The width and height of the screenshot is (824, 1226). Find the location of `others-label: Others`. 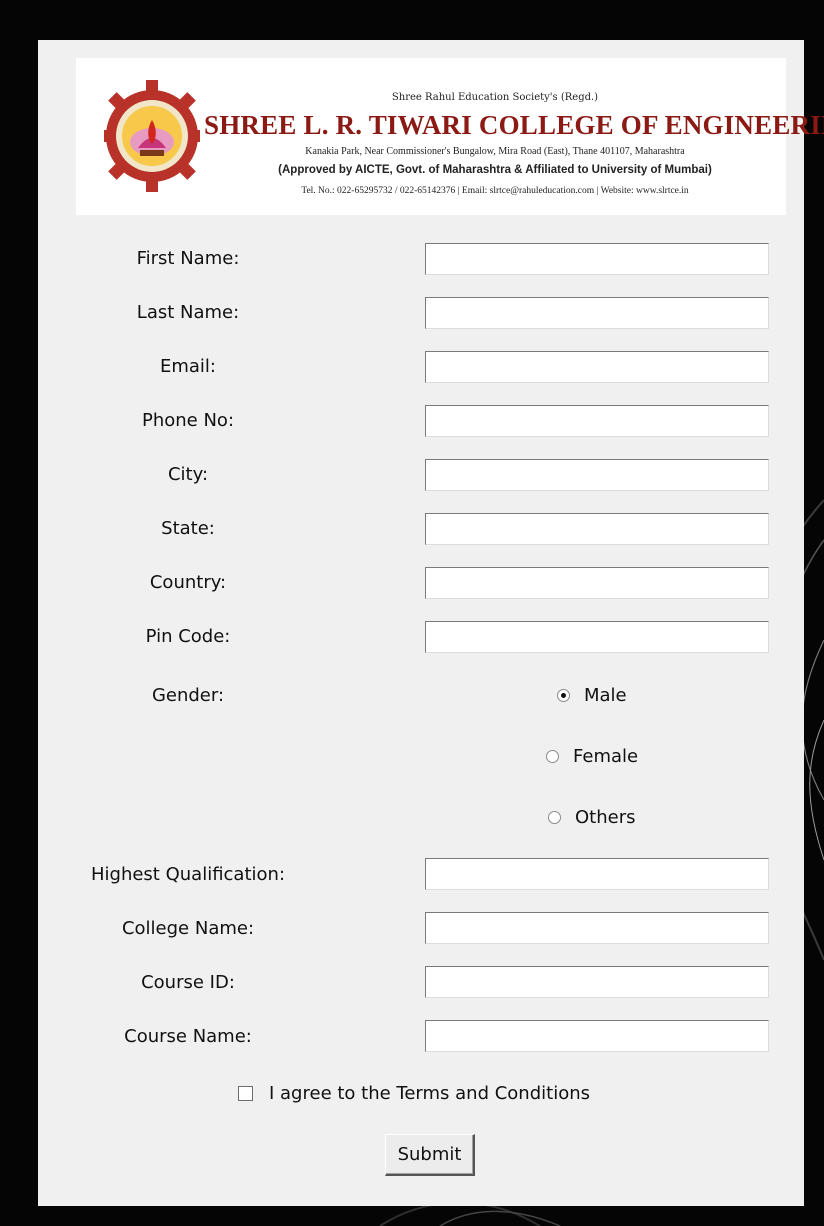

others-label: Others is located at coordinates (605, 817).